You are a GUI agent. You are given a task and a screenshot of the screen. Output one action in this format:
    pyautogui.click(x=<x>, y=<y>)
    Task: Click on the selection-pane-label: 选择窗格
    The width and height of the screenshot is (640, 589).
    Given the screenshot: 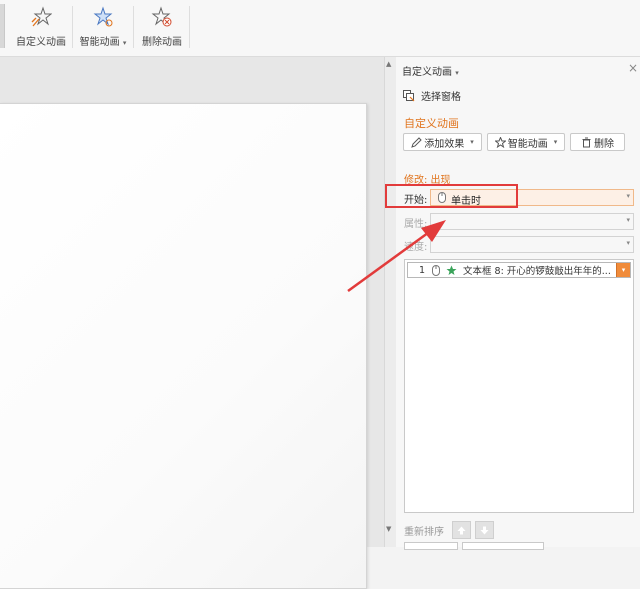 What is the action you would take?
    pyautogui.click(x=441, y=97)
    